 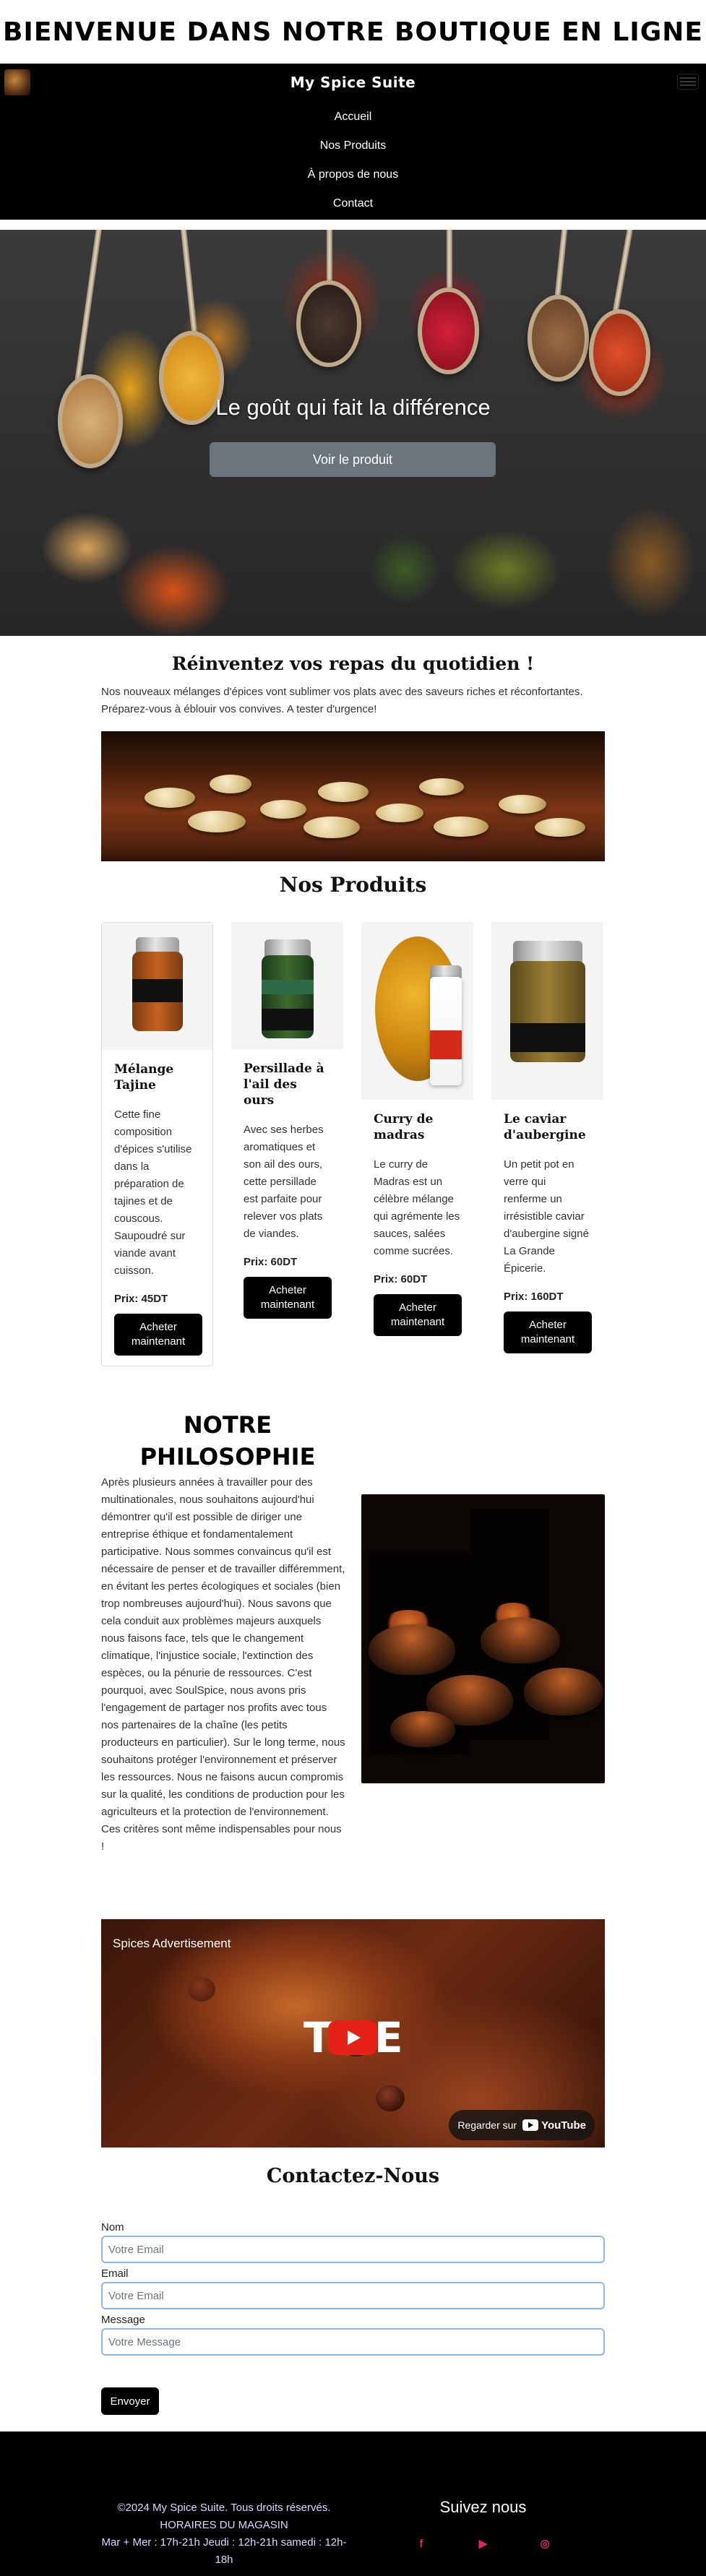 I want to click on hero-caption: Le goût qui fait la différence, so click(x=353, y=408).